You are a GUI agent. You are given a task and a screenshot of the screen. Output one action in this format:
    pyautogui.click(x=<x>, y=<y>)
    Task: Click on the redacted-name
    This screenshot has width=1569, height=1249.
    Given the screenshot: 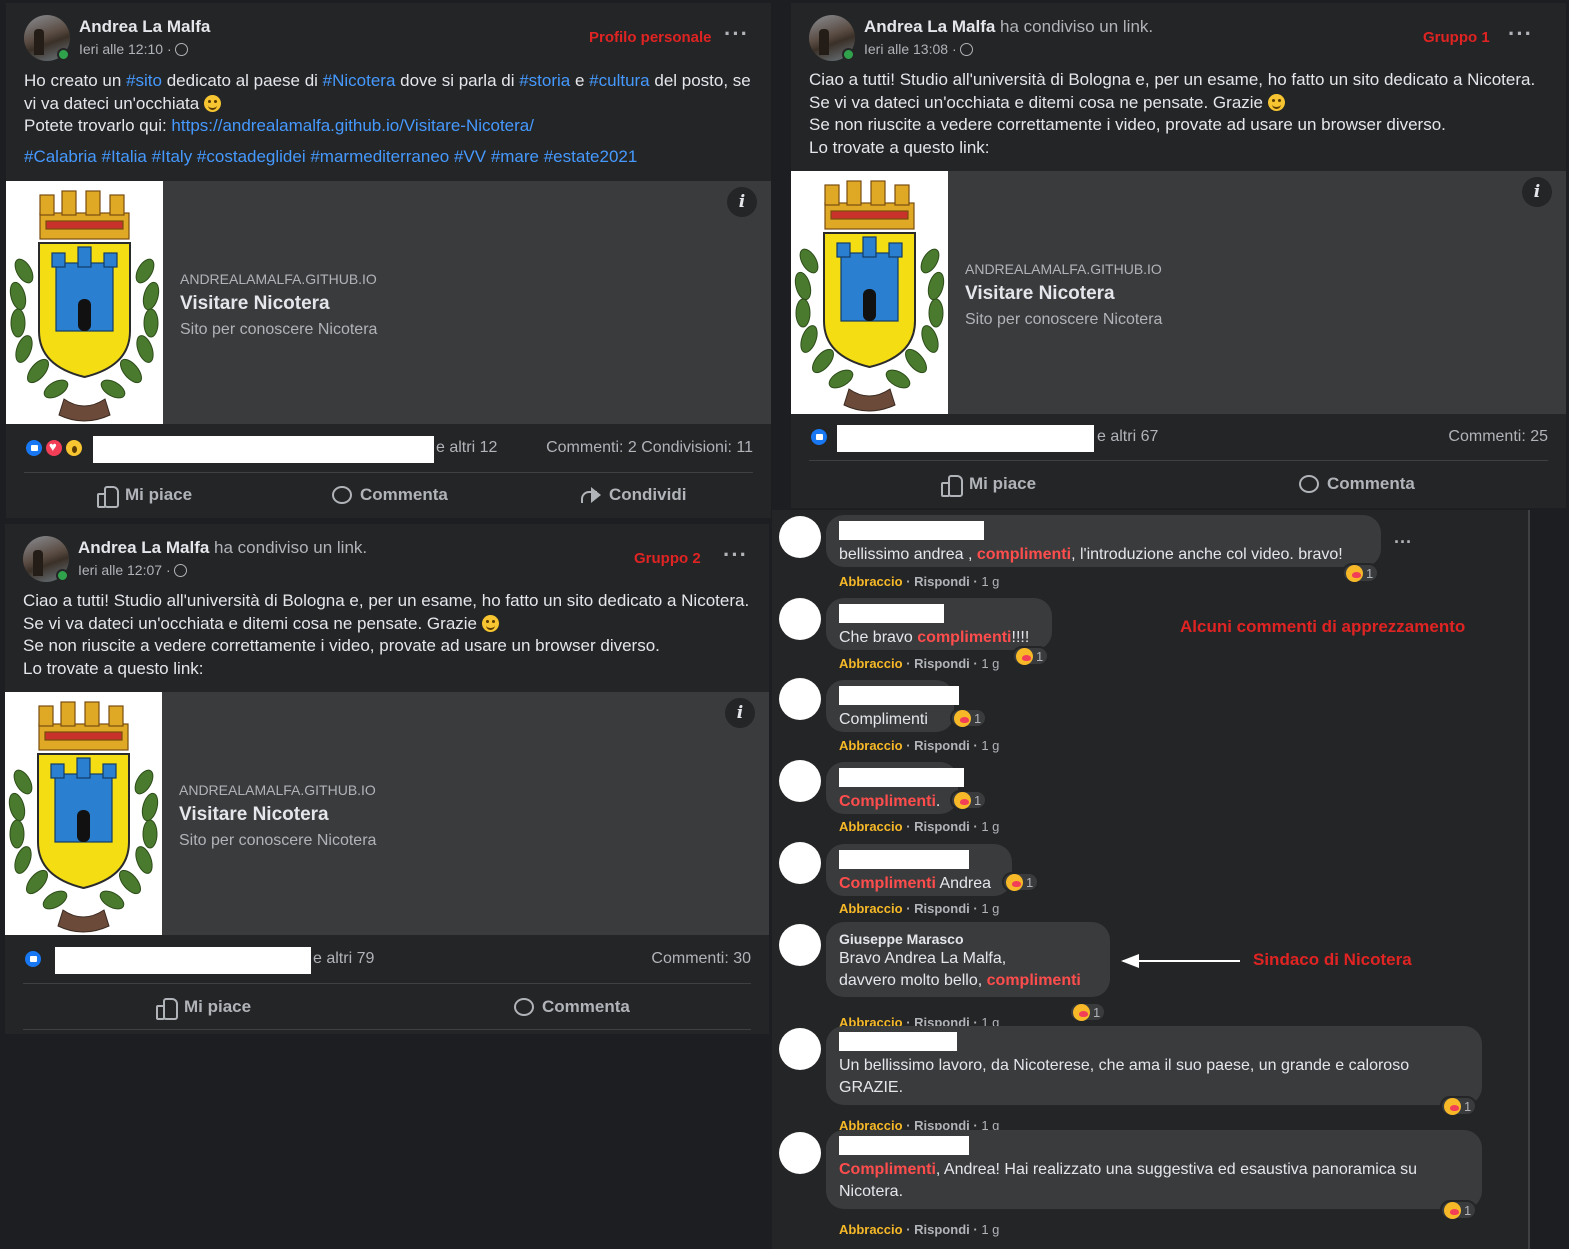 What is the action you would take?
    pyautogui.click(x=899, y=695)
    